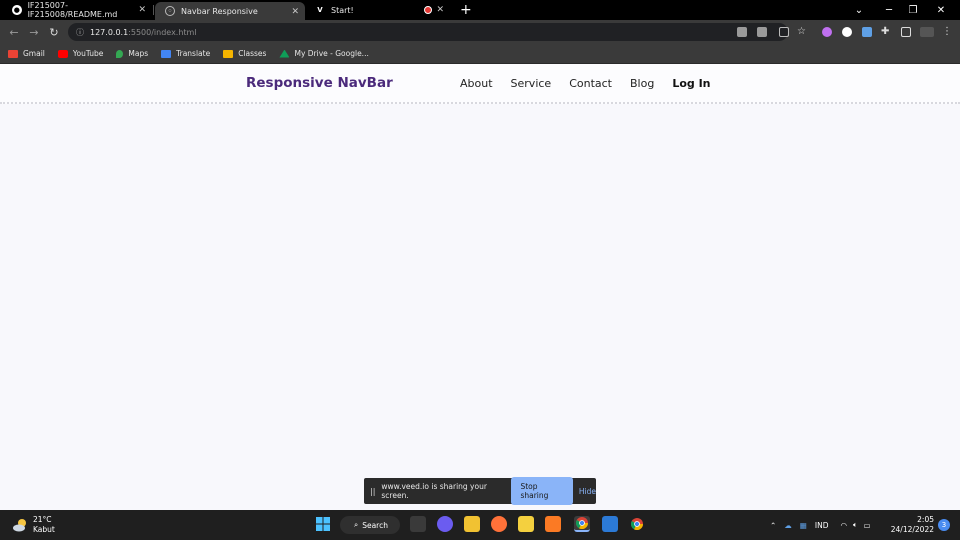  I want to click on chrome-active-icon, so click(582, 524).